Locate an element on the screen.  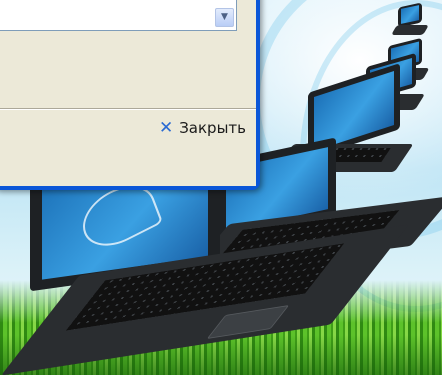
dropdown-button: ▼ is located at coordinates (224, 17).